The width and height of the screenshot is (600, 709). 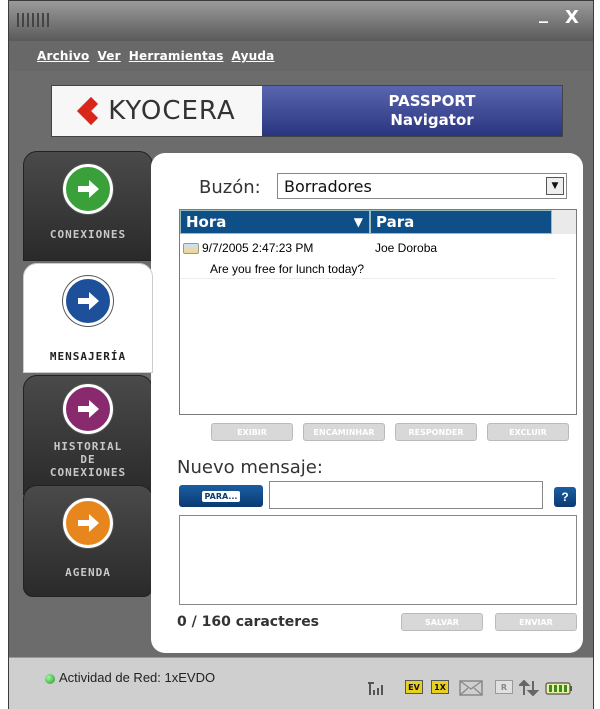 What do you see at coordinates (368, 270) in the screenshot?
I see `message-preview: Are you free for lunch today?` at bounding box center [368, 270].